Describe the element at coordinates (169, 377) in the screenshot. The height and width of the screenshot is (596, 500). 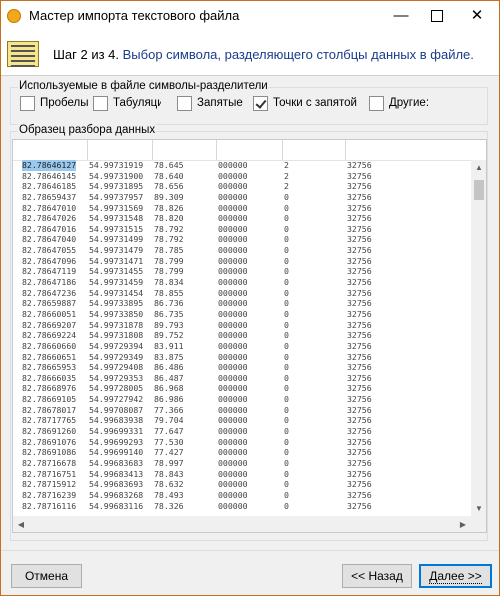
I see `table-cell: 86.487` at that location.